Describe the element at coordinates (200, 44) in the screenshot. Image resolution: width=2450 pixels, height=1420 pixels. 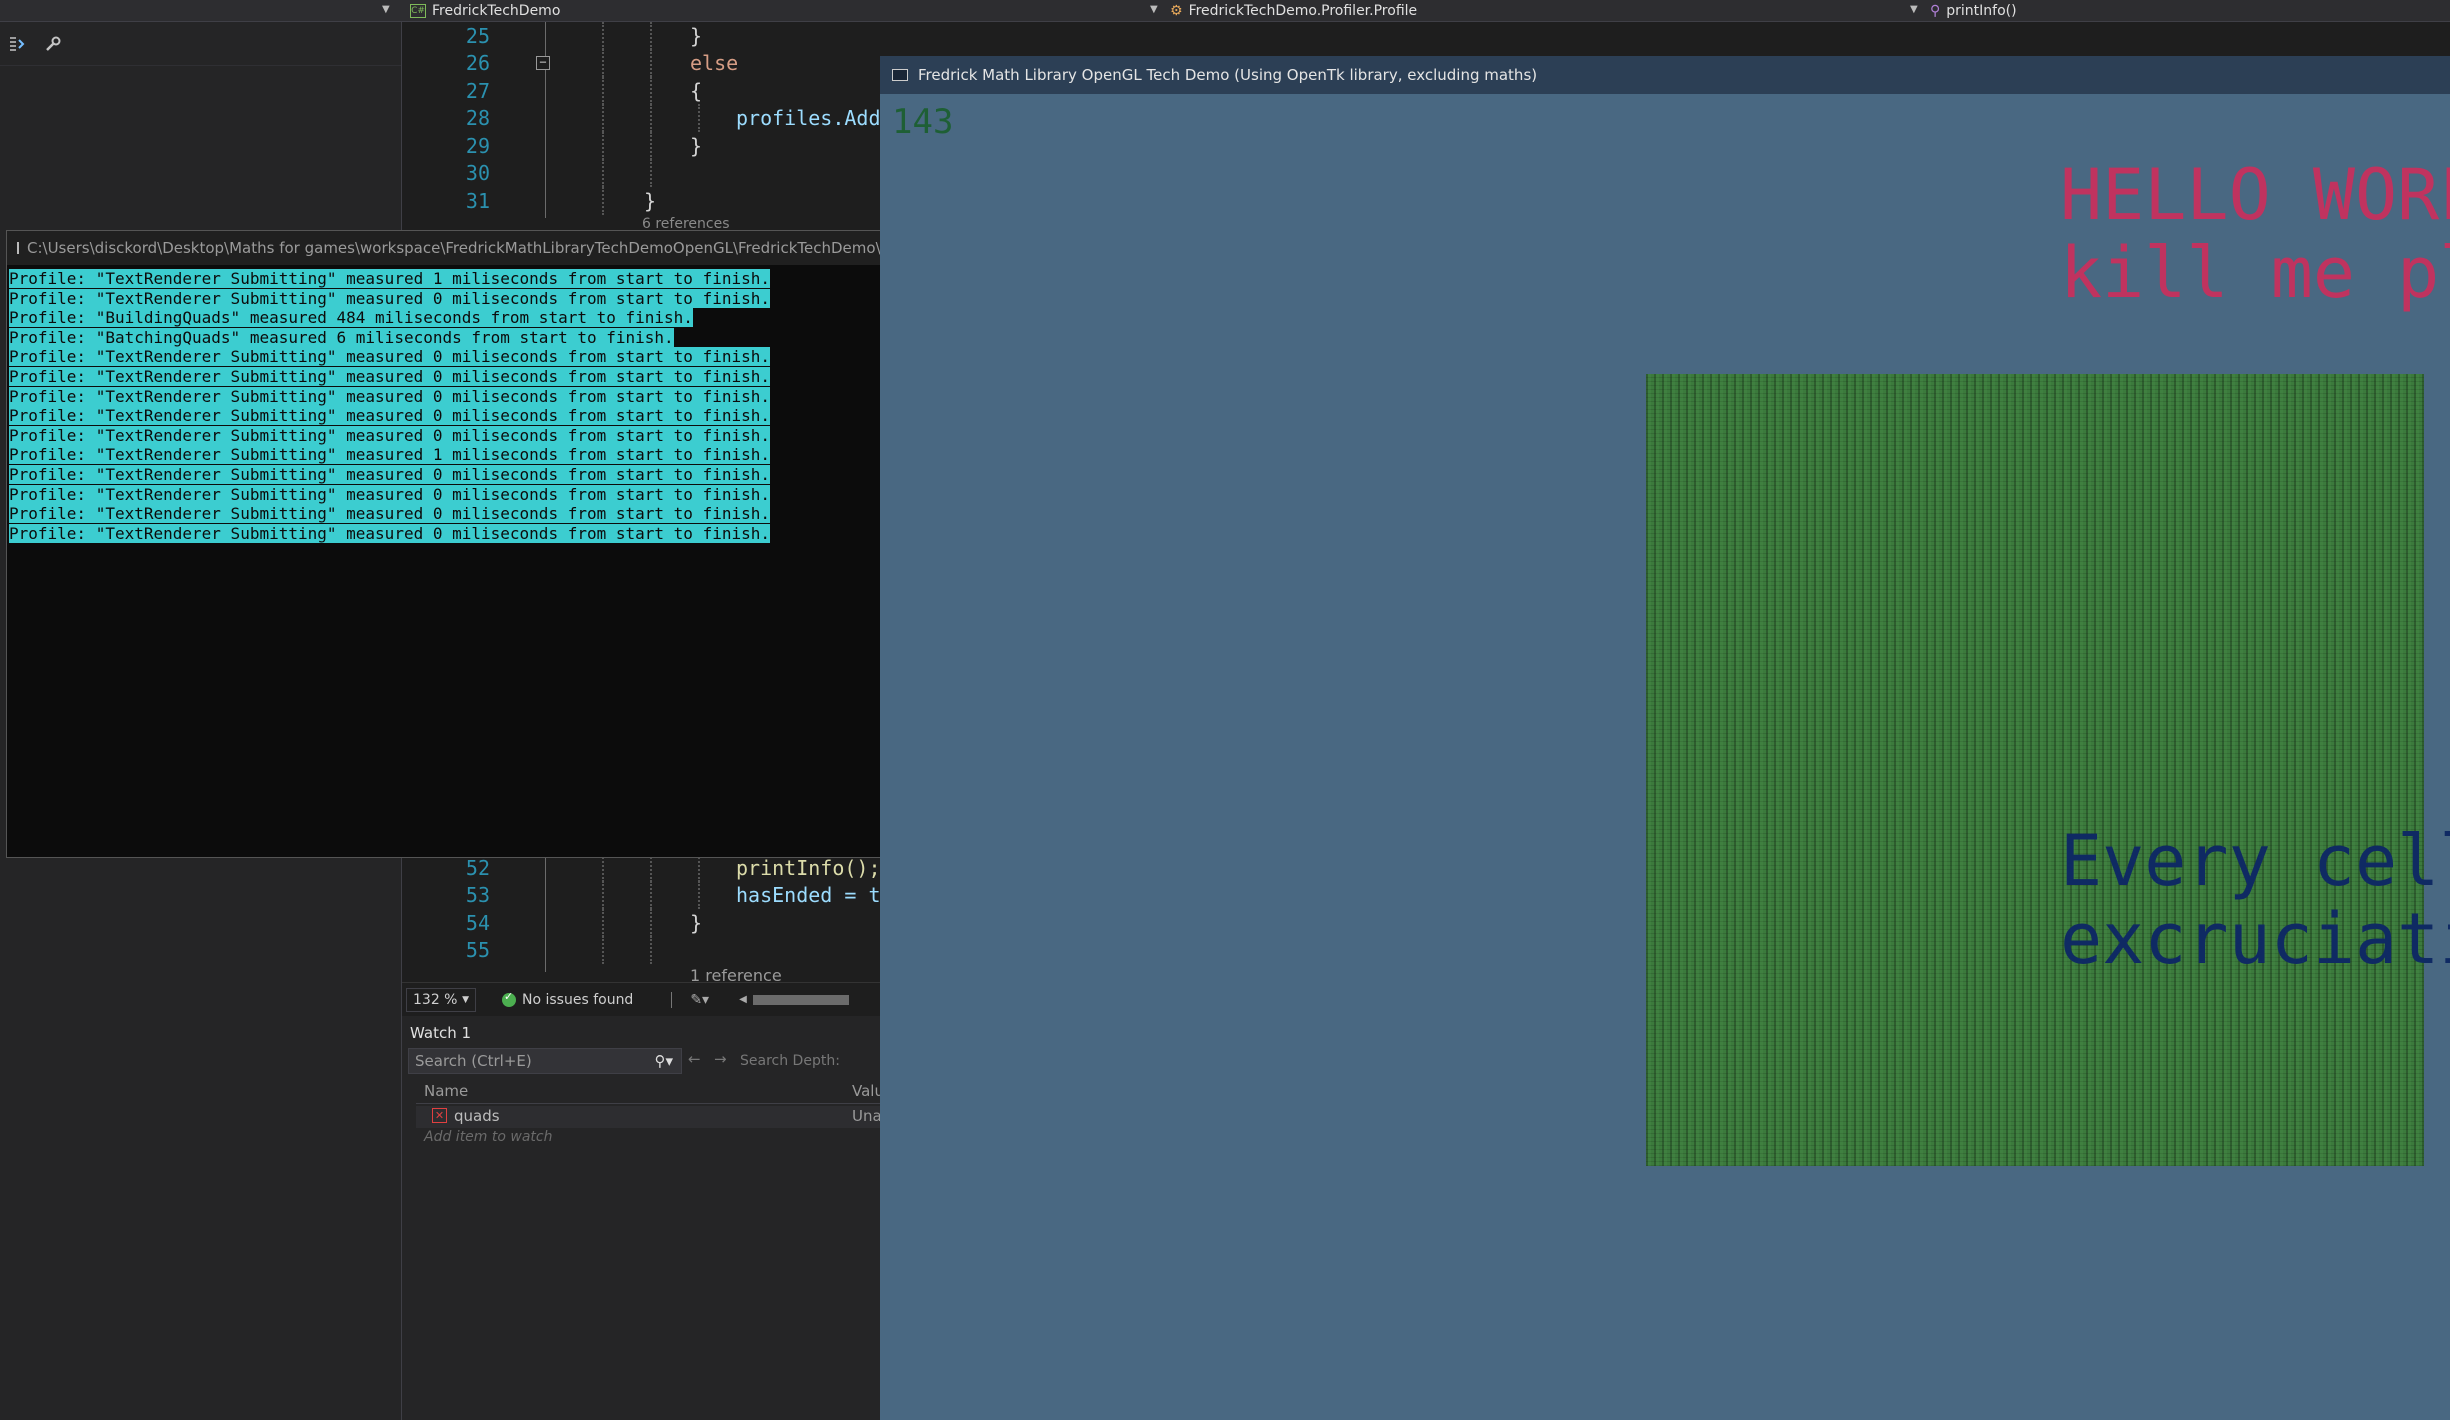
I see `left-panel-toolbar` at that location.